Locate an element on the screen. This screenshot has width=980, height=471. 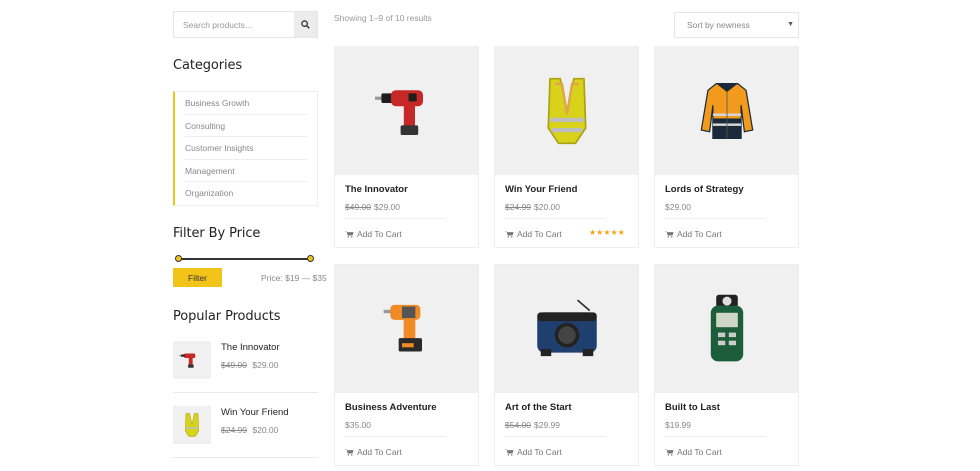
sort-select: Sort by newness ▼ is located at coordinates (736, 25).